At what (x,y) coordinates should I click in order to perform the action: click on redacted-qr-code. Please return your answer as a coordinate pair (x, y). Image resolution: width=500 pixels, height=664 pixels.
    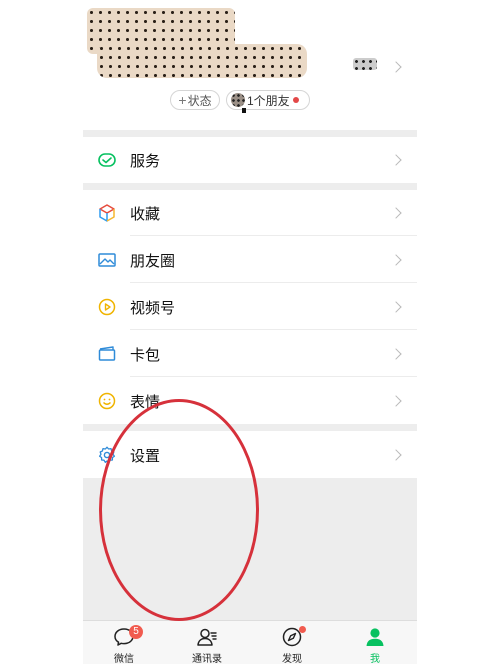
    Looking at the image, I should click on (365, 64).